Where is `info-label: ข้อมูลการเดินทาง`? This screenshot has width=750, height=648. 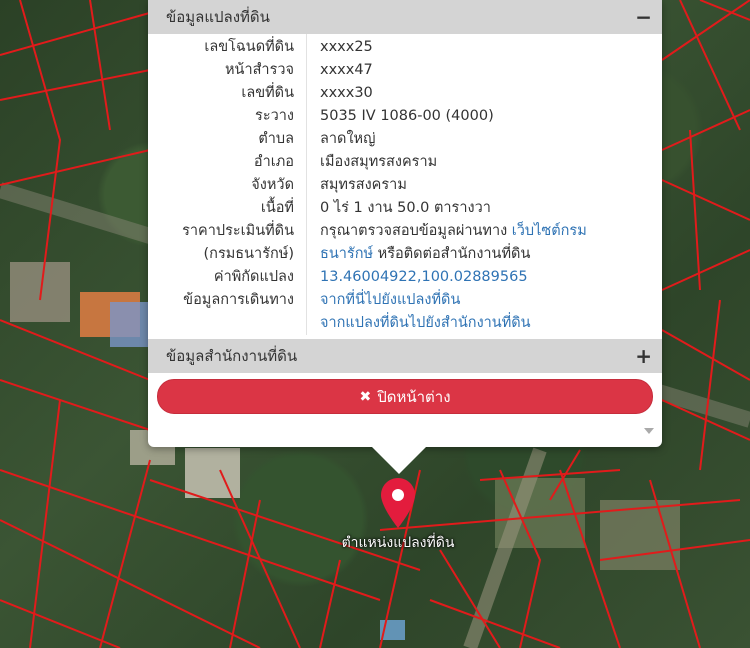 info-label: ข้อมูลการเดินทาง is located at coordinates (238, 300).